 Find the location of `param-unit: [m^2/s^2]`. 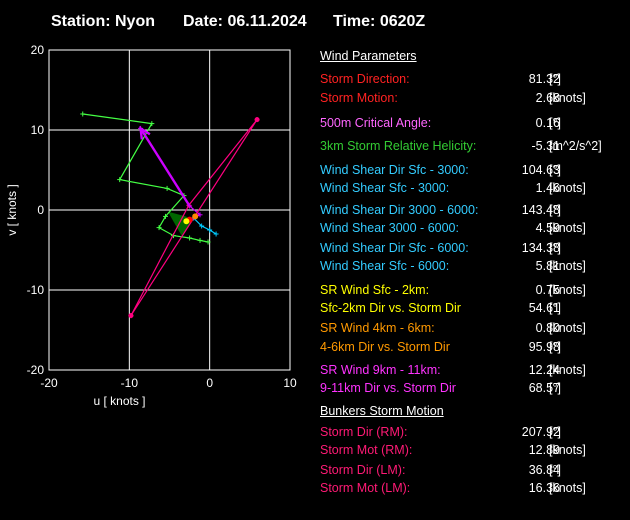

param-unit: [m^2/s^2] is located at coordinates (575, 146).